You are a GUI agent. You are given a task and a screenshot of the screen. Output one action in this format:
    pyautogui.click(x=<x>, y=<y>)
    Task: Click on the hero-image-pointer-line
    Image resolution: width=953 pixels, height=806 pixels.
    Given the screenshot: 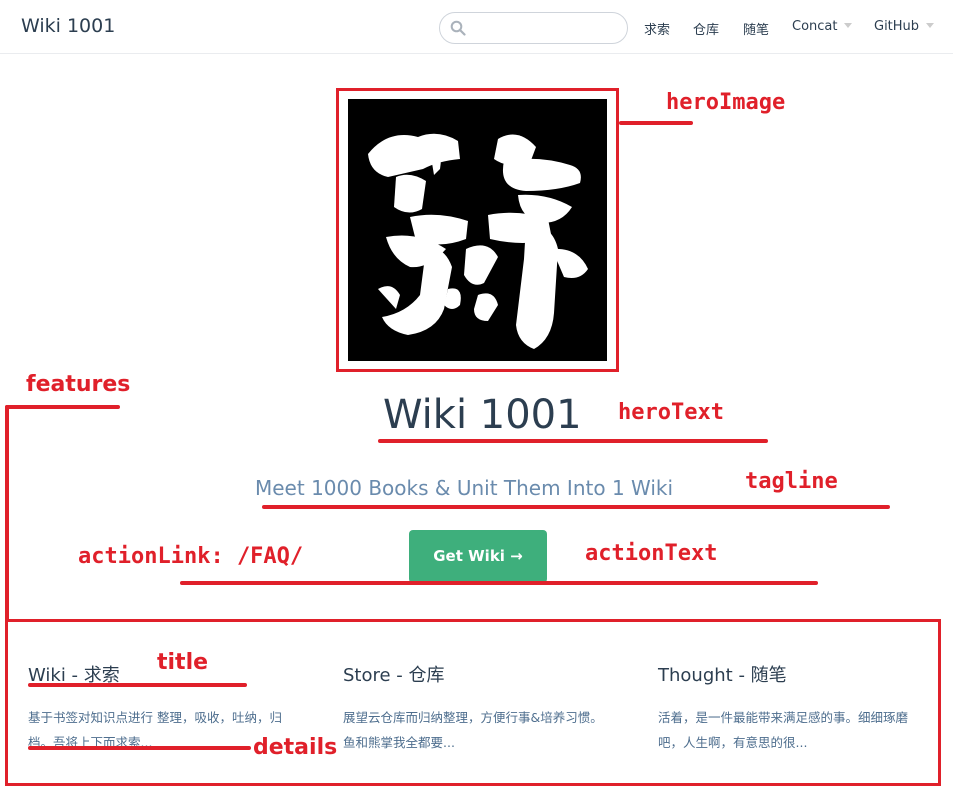 What is the action you would take?
    pyautogui.click(x=656, y=123)
    